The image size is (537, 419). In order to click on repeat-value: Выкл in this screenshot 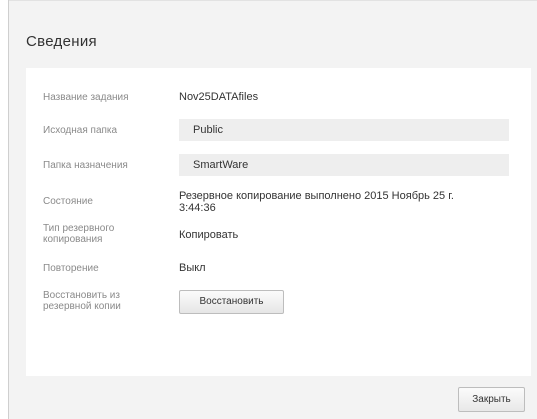, I will do `click(192, 268)`.